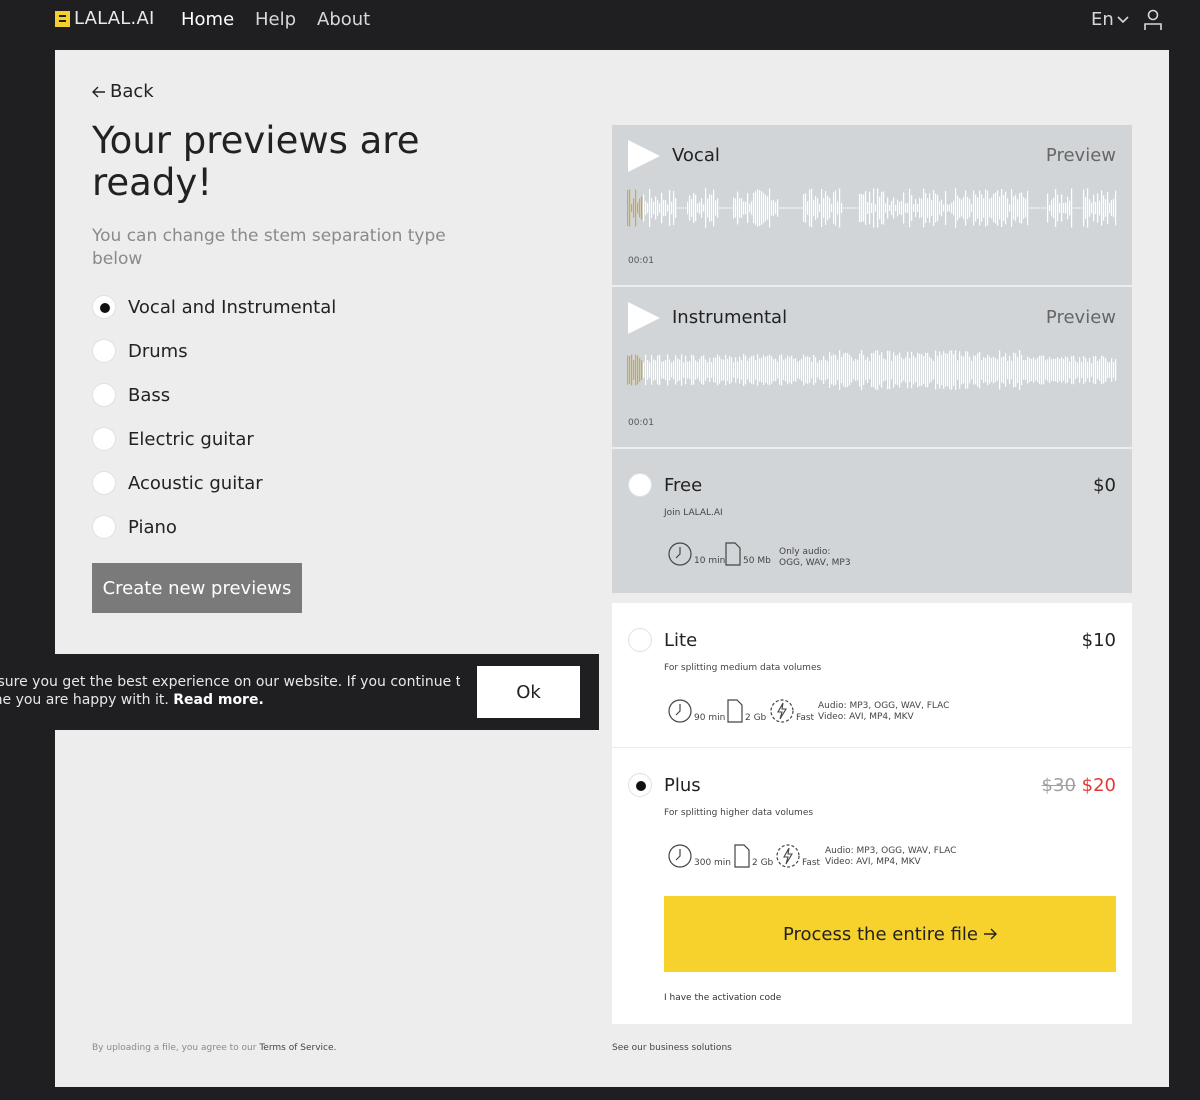 The image size is (1200, 1100). Describe the element at coordinates (640, 640) in the screenshot. I see `plan-radio-lite` at that location.